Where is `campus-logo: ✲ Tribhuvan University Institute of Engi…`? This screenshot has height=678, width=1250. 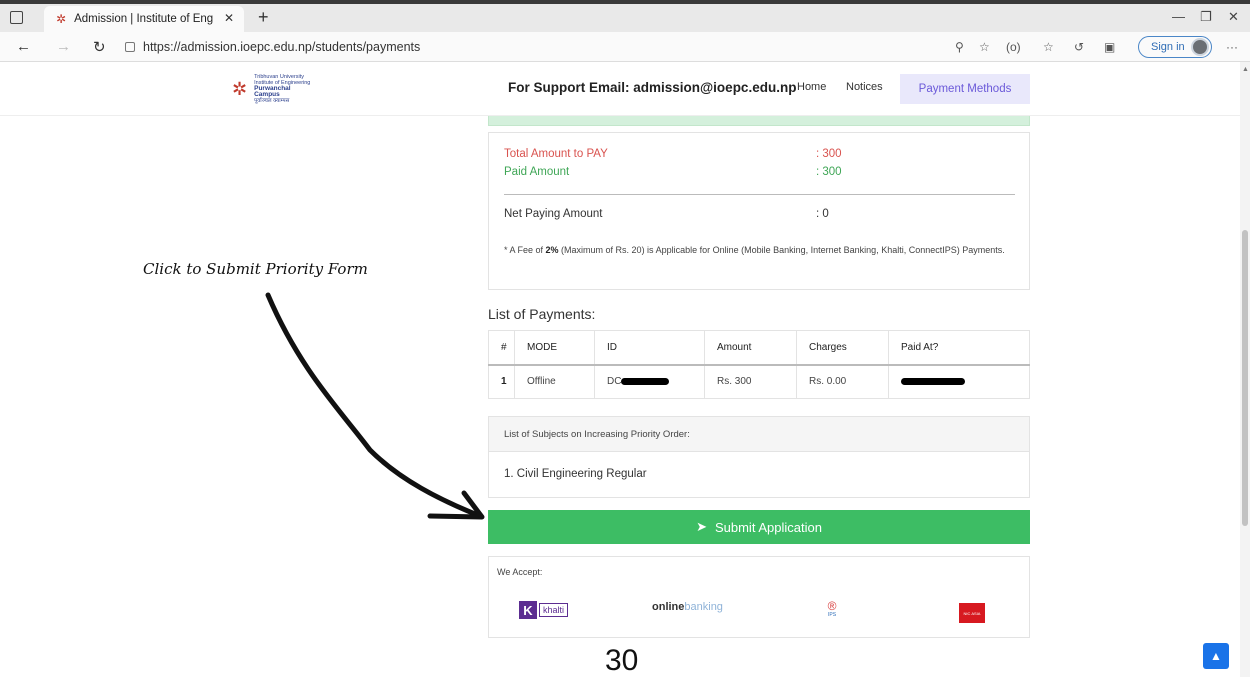
campus-logo: ✲ Tribhuvan University Institute of Engi… is located at coordinates (272, 89).